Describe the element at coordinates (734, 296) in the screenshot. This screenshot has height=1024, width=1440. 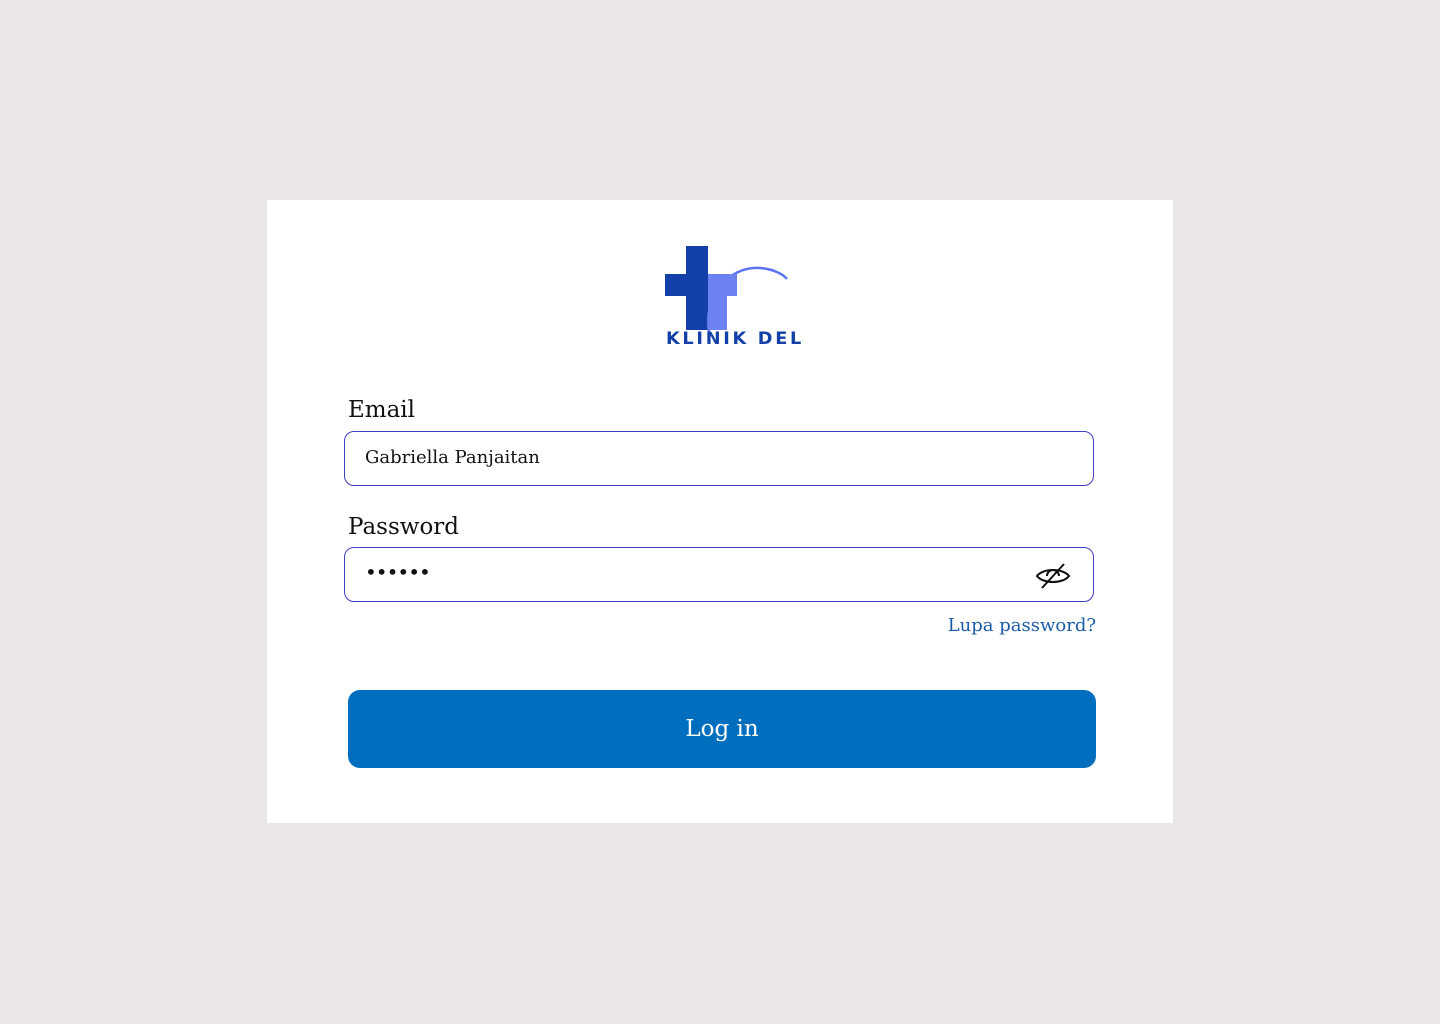
I see `klinik-del-logo: KLINIK DEL` at that location.